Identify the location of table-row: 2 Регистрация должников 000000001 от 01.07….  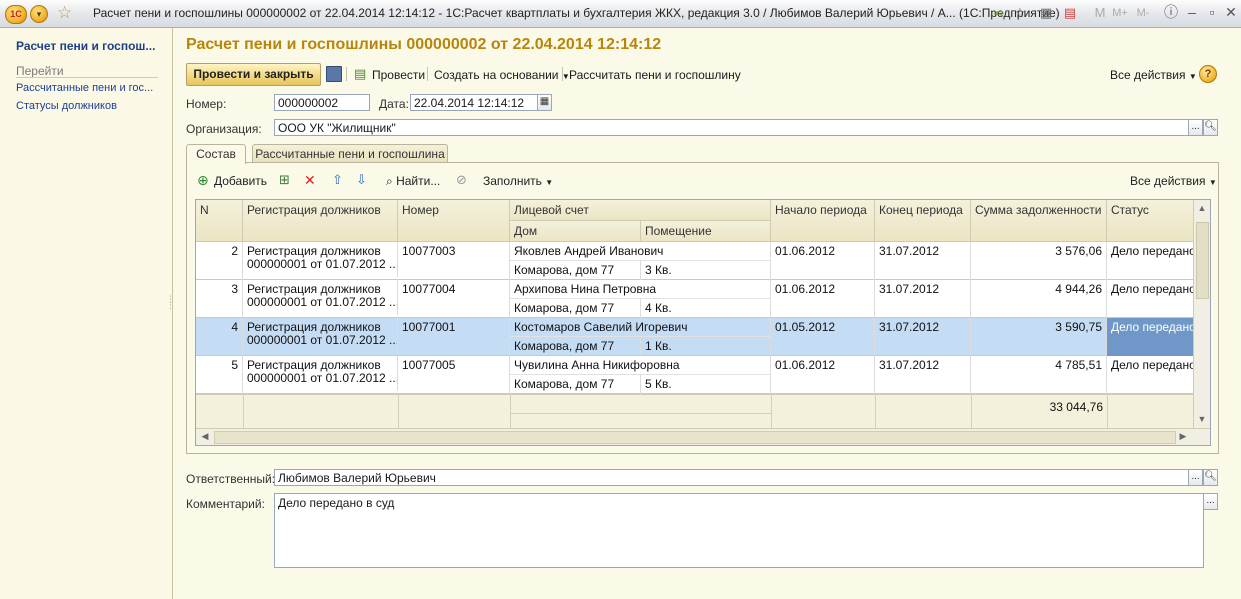
(695, 261).